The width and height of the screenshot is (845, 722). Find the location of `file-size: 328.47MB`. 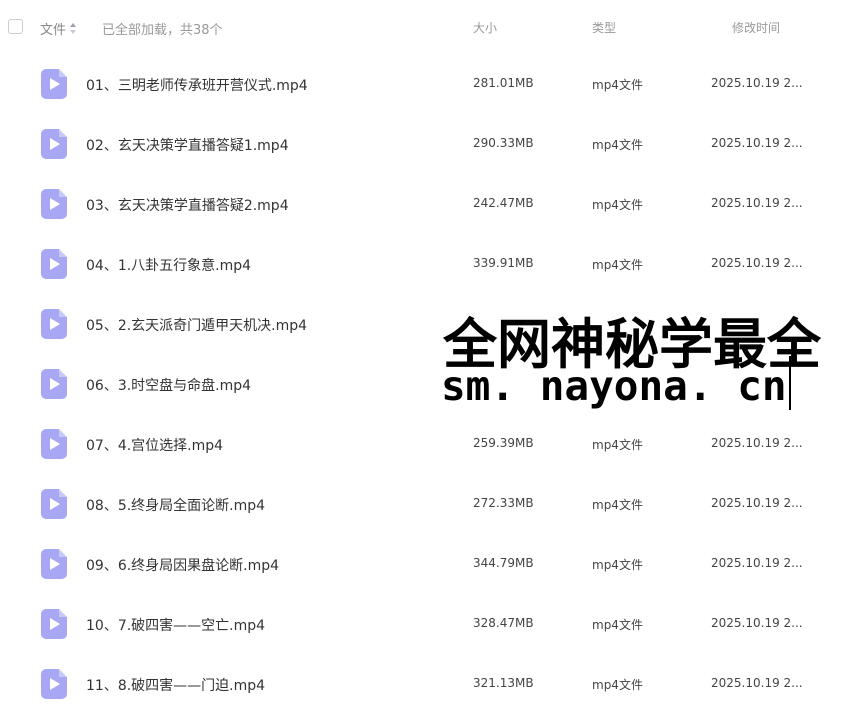

file-size: 328.47MB is located at coordinates (503, 623).